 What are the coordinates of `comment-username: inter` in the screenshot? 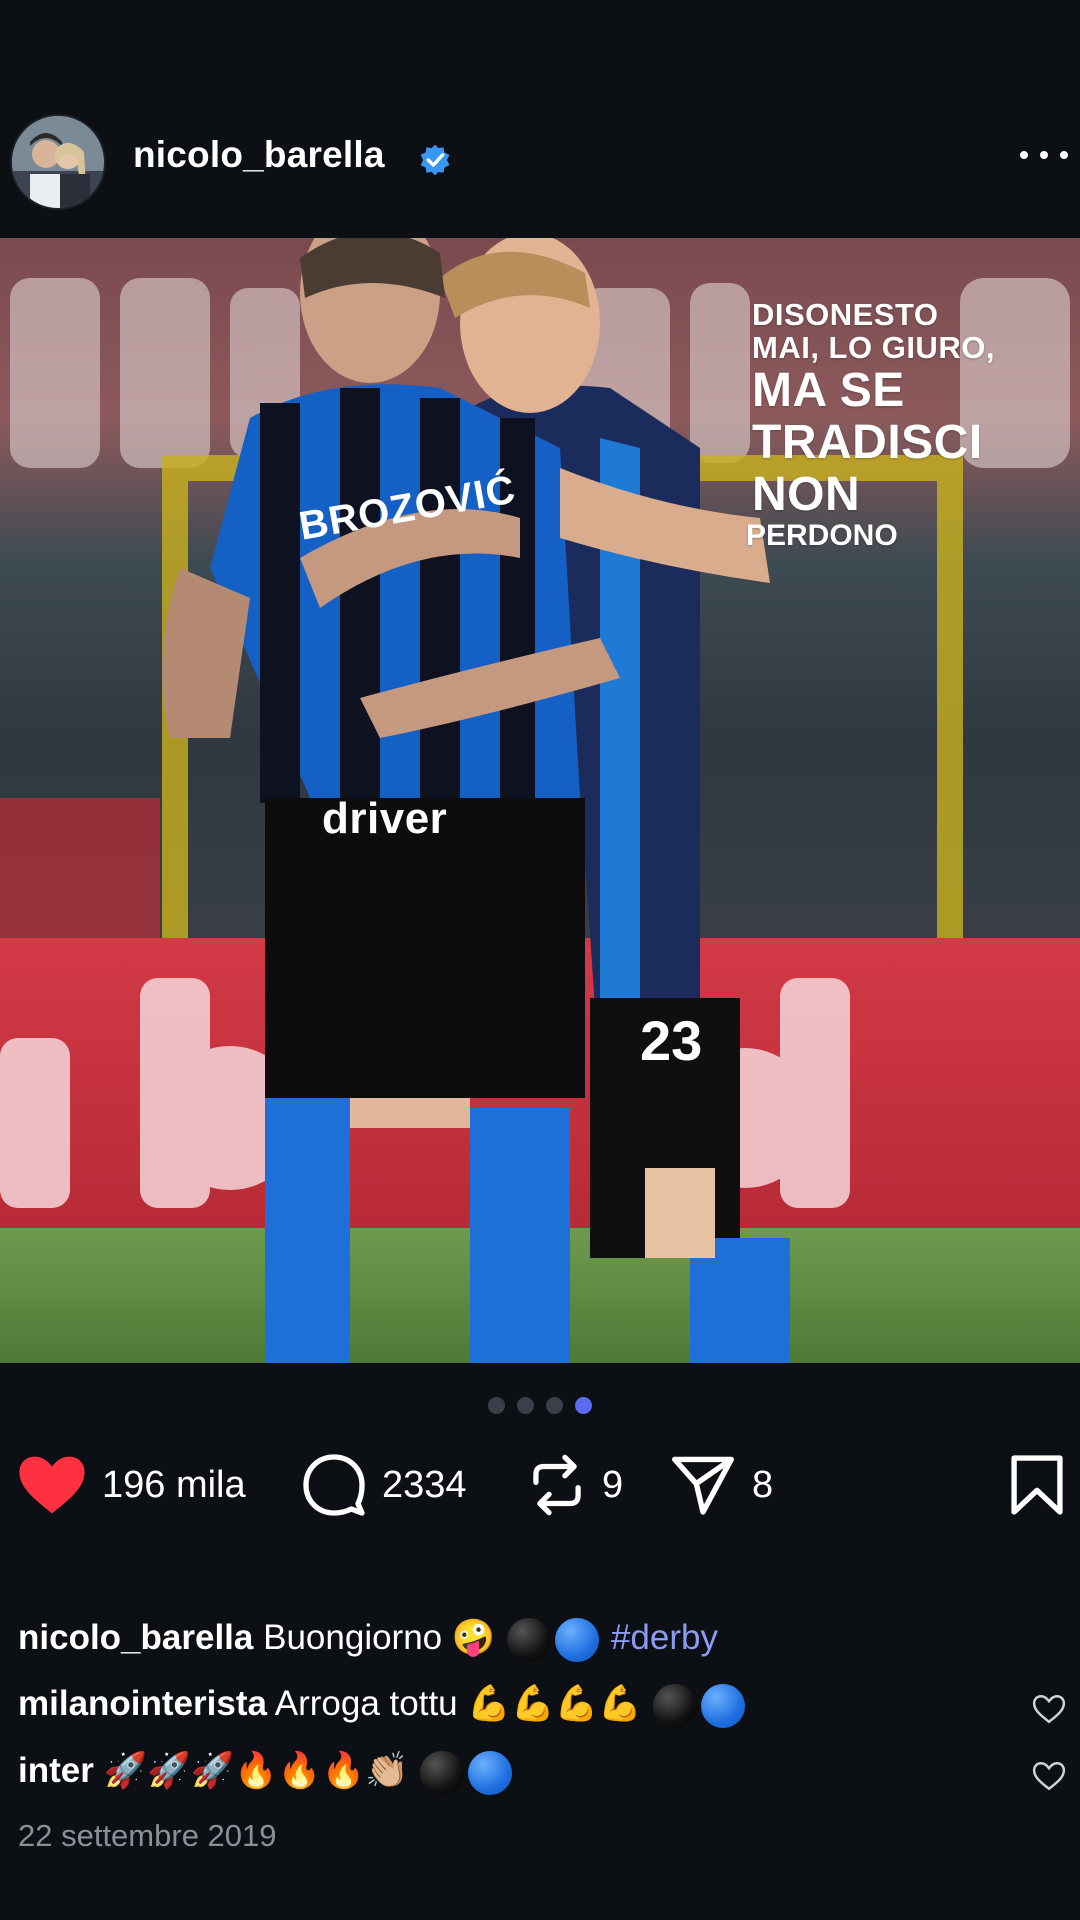 It's located at (56, 1770).